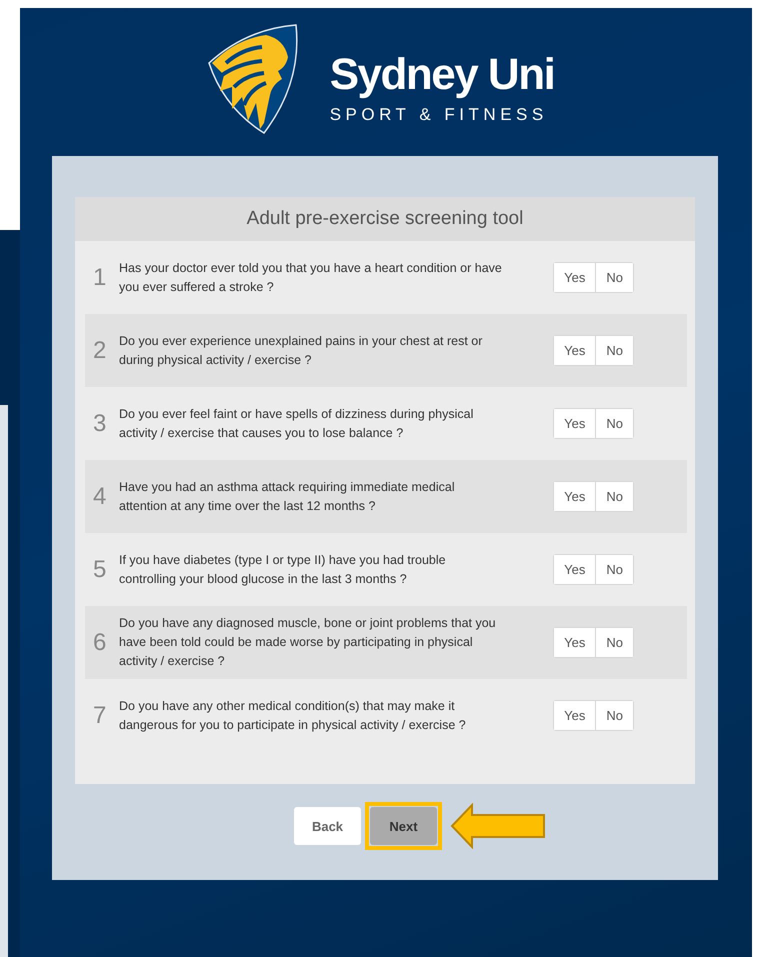 The height and width of the screenshot is (957, 758). What do you see at coordinates (308, 642) in the screenshot?
I see `question-text: Do you have any diagnosed muscle, bone or joint problems that you have been told could be made worse by participating in physical activity / exercise ?` at bounding box center [308, 642].